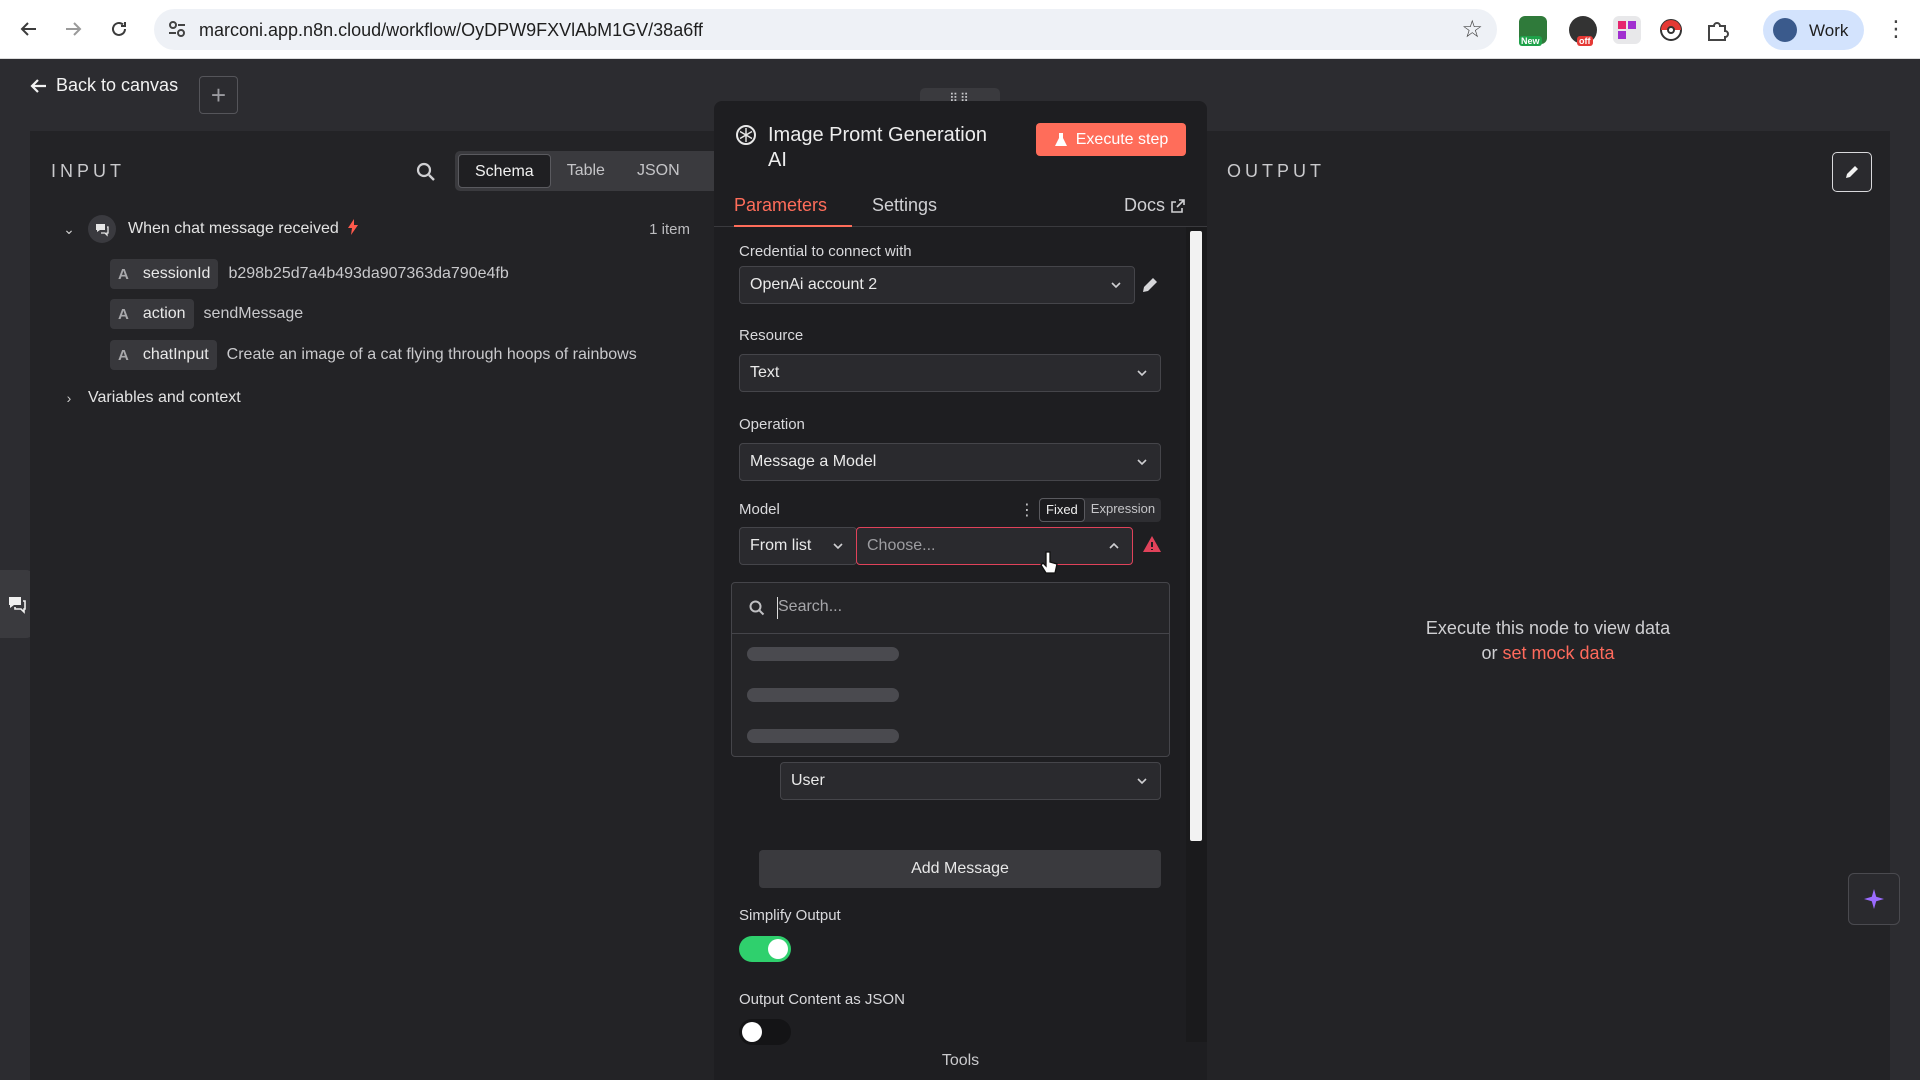  What do you see at coordinates (950, 373) in the screenshot?
I see `resource-select: Text` at bounding box center [950, 373].